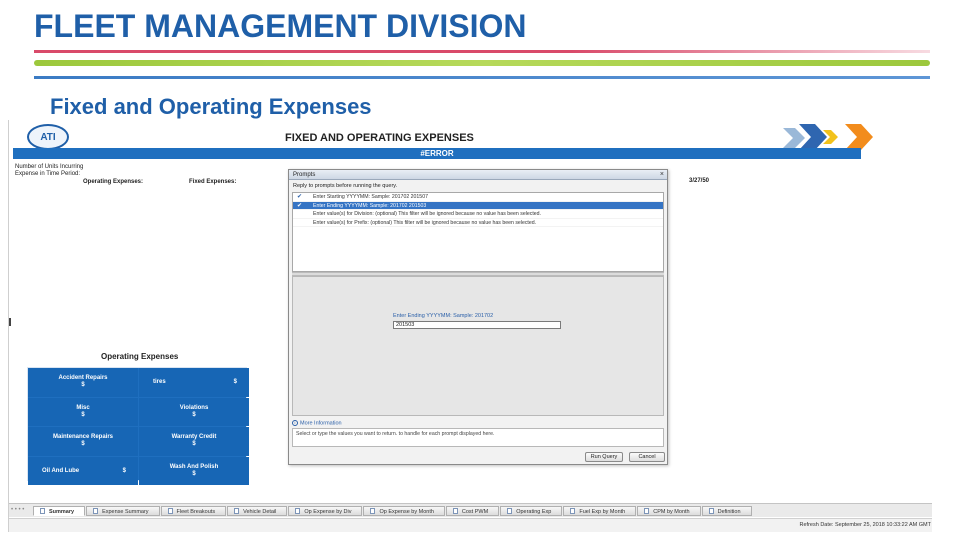  Describe the element at coordinates (478, 175) in the screenshot. I see `dialog-title-bar: Prompts ×` at that location.